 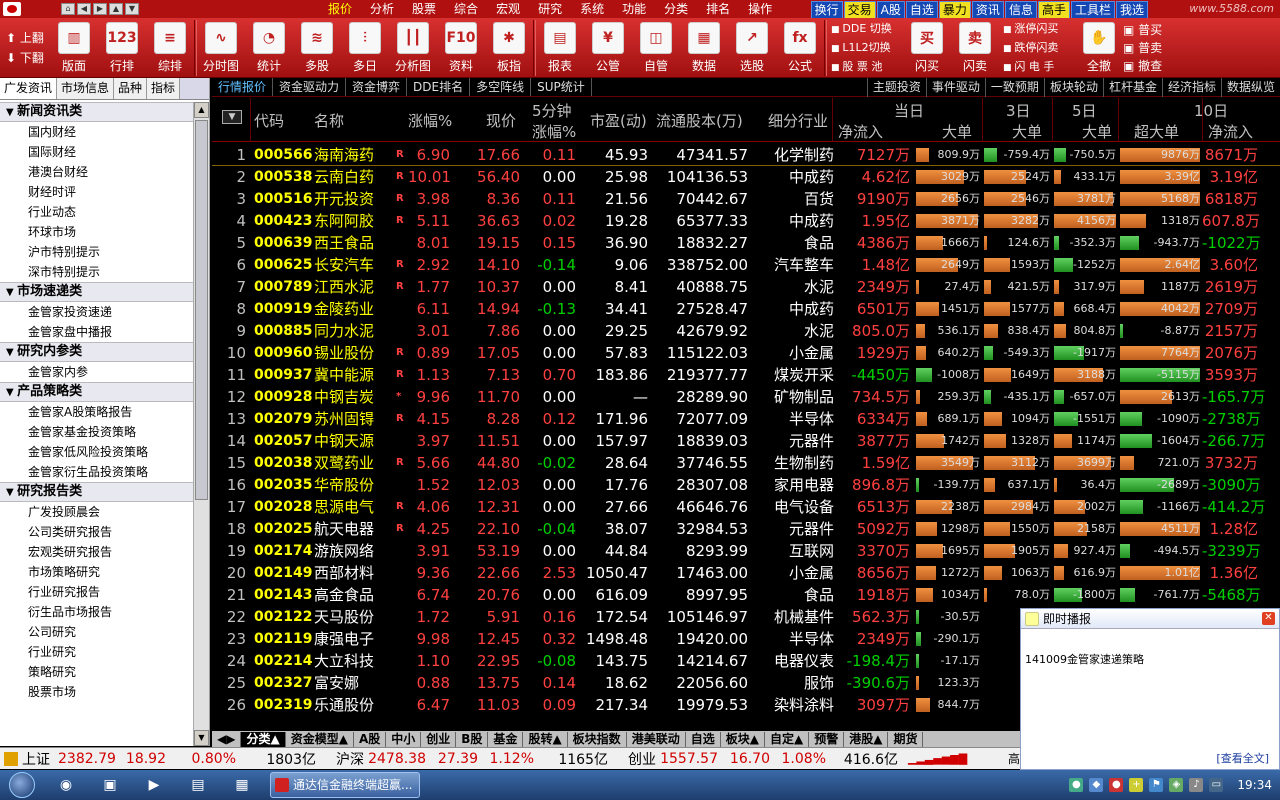 I want to click on sidebar-section-3: 产品策略类, so click(x=97, y=392).